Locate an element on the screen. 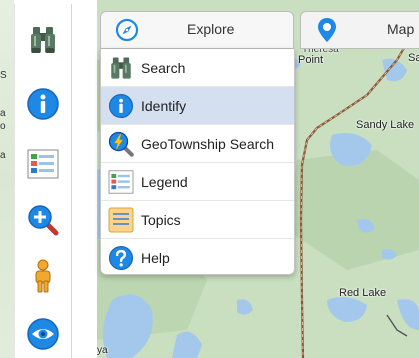 Image resolution: width=419 pixels, height=358 pixels. menu-item-legend: Legend is located at coordinates (197, 182).